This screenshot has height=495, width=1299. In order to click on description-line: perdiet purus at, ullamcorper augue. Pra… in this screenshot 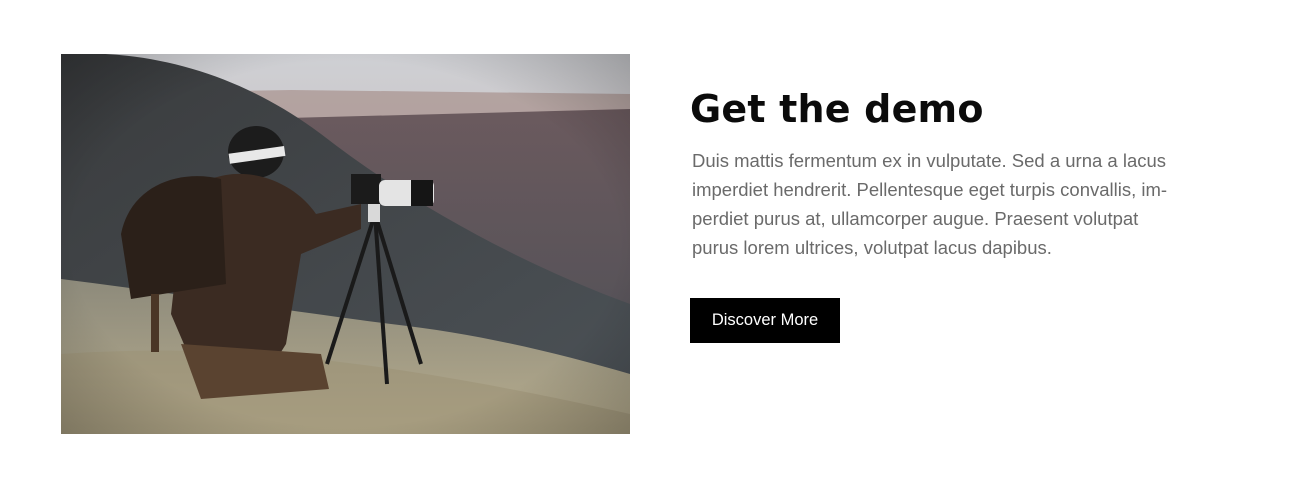, I will do `click(915, 218)`.